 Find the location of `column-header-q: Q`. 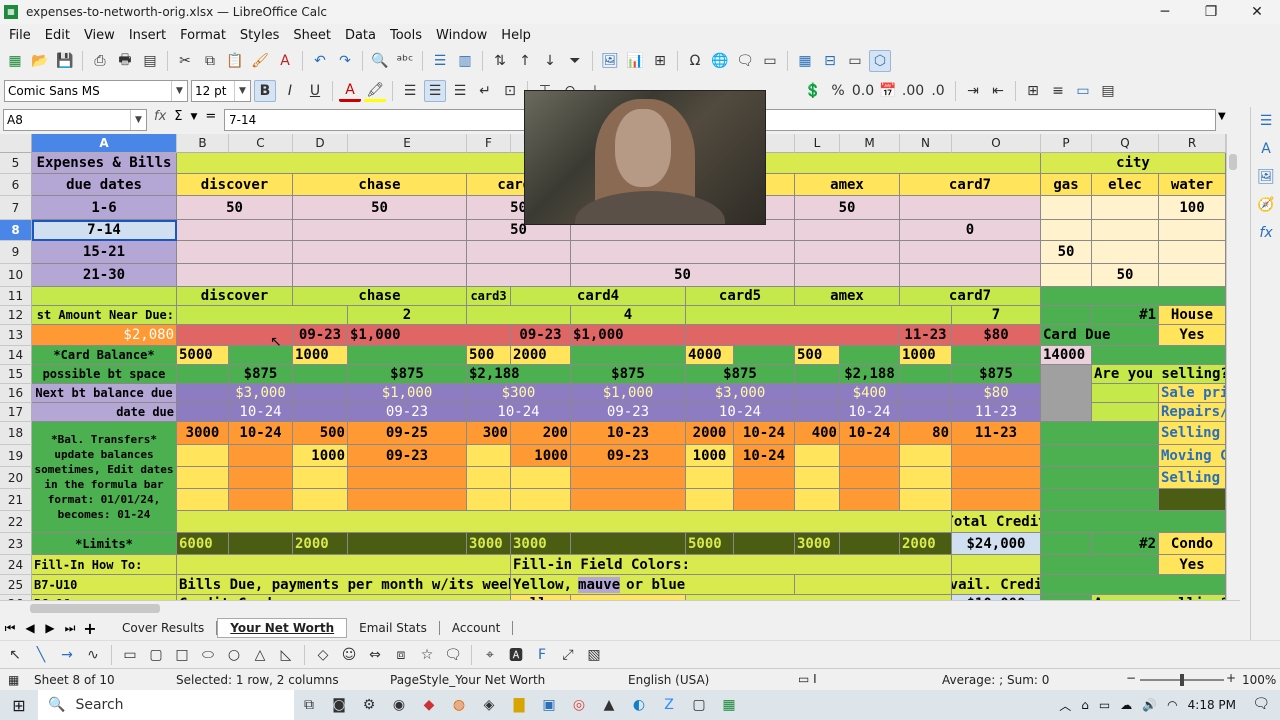

column-header-q: Q is located at coordinates (1125, 143).